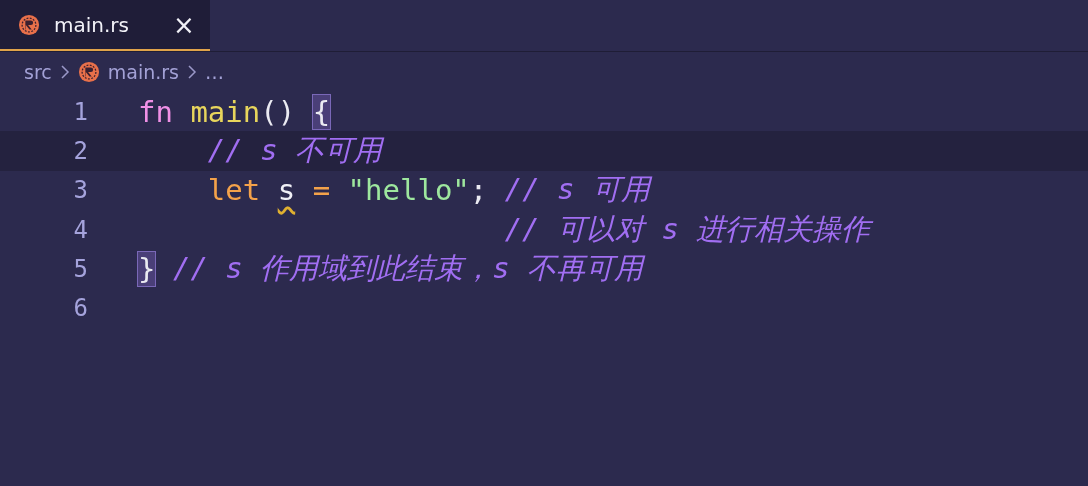 The image size is (1088, 486). Describe the element at coordinates (80, 150) in the screenshot. I see `line-number: 2` at that location.